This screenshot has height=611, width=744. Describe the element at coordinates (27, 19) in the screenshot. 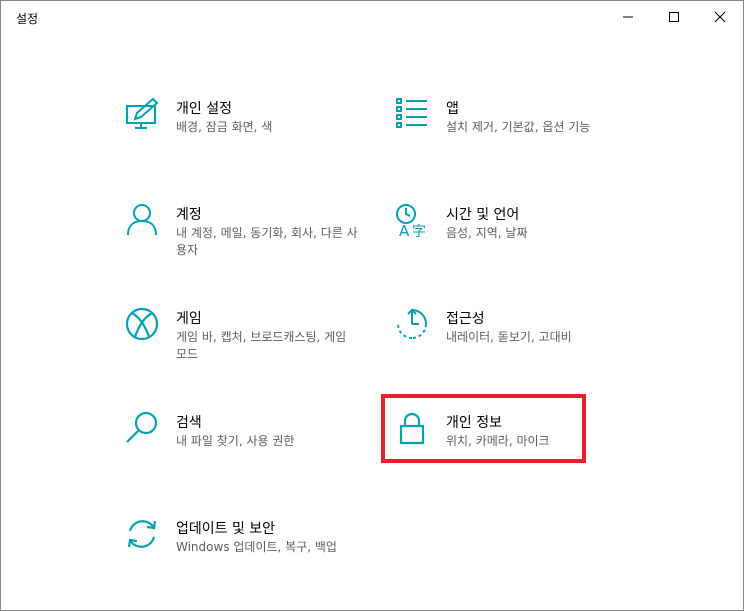

I see `window-title: 설정` at that location.